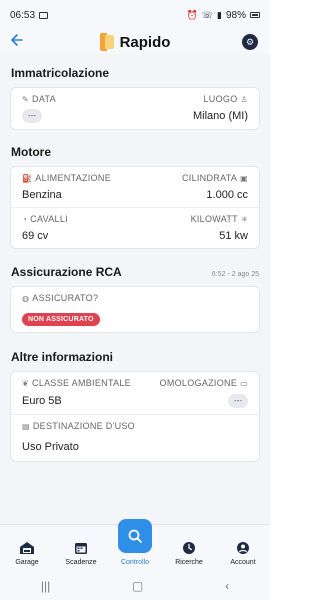 This screenshot has width=320, height=600. I want to click on app-header: Rapido ⚙, so click(135, 42).